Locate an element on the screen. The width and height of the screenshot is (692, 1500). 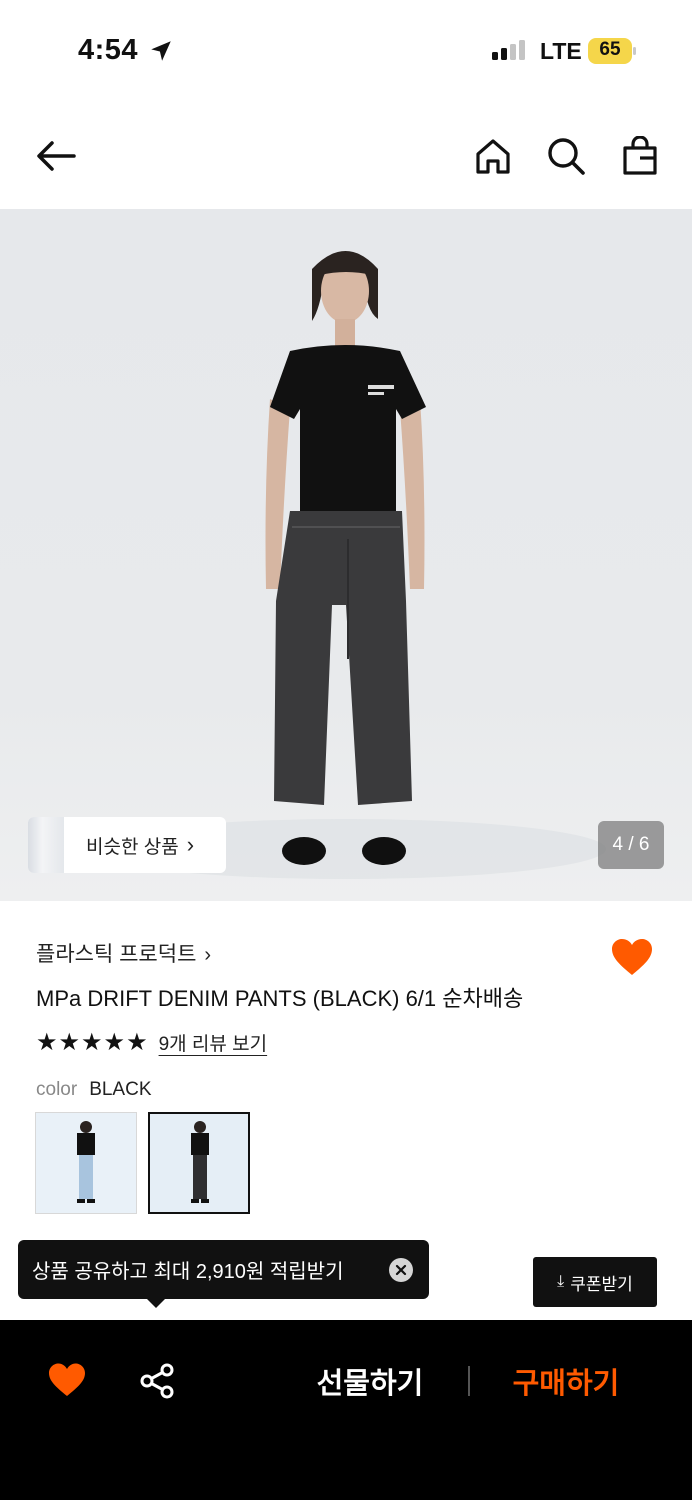
cart-button is located at coordinates (640, 156).